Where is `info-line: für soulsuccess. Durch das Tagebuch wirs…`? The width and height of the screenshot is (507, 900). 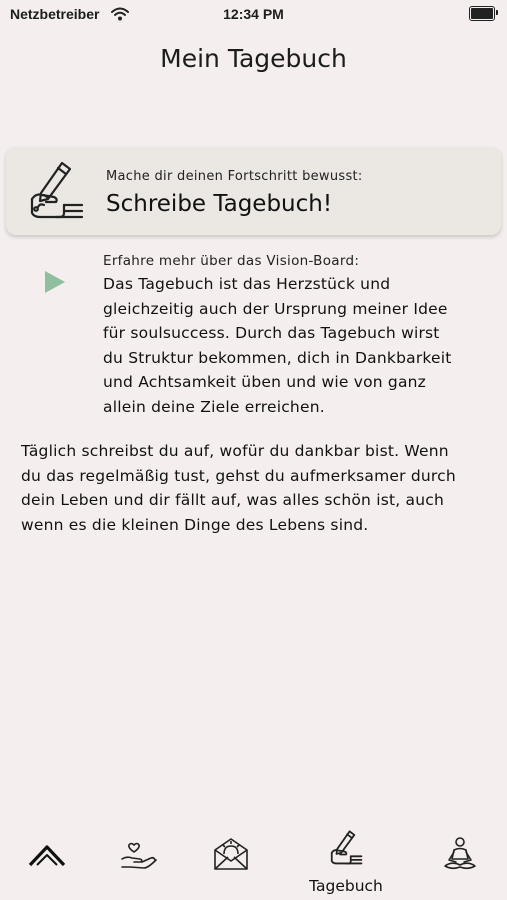
info-line: für soulsuccess. Durch das Tagebuch wirs… is located at coordinates (271, 333).